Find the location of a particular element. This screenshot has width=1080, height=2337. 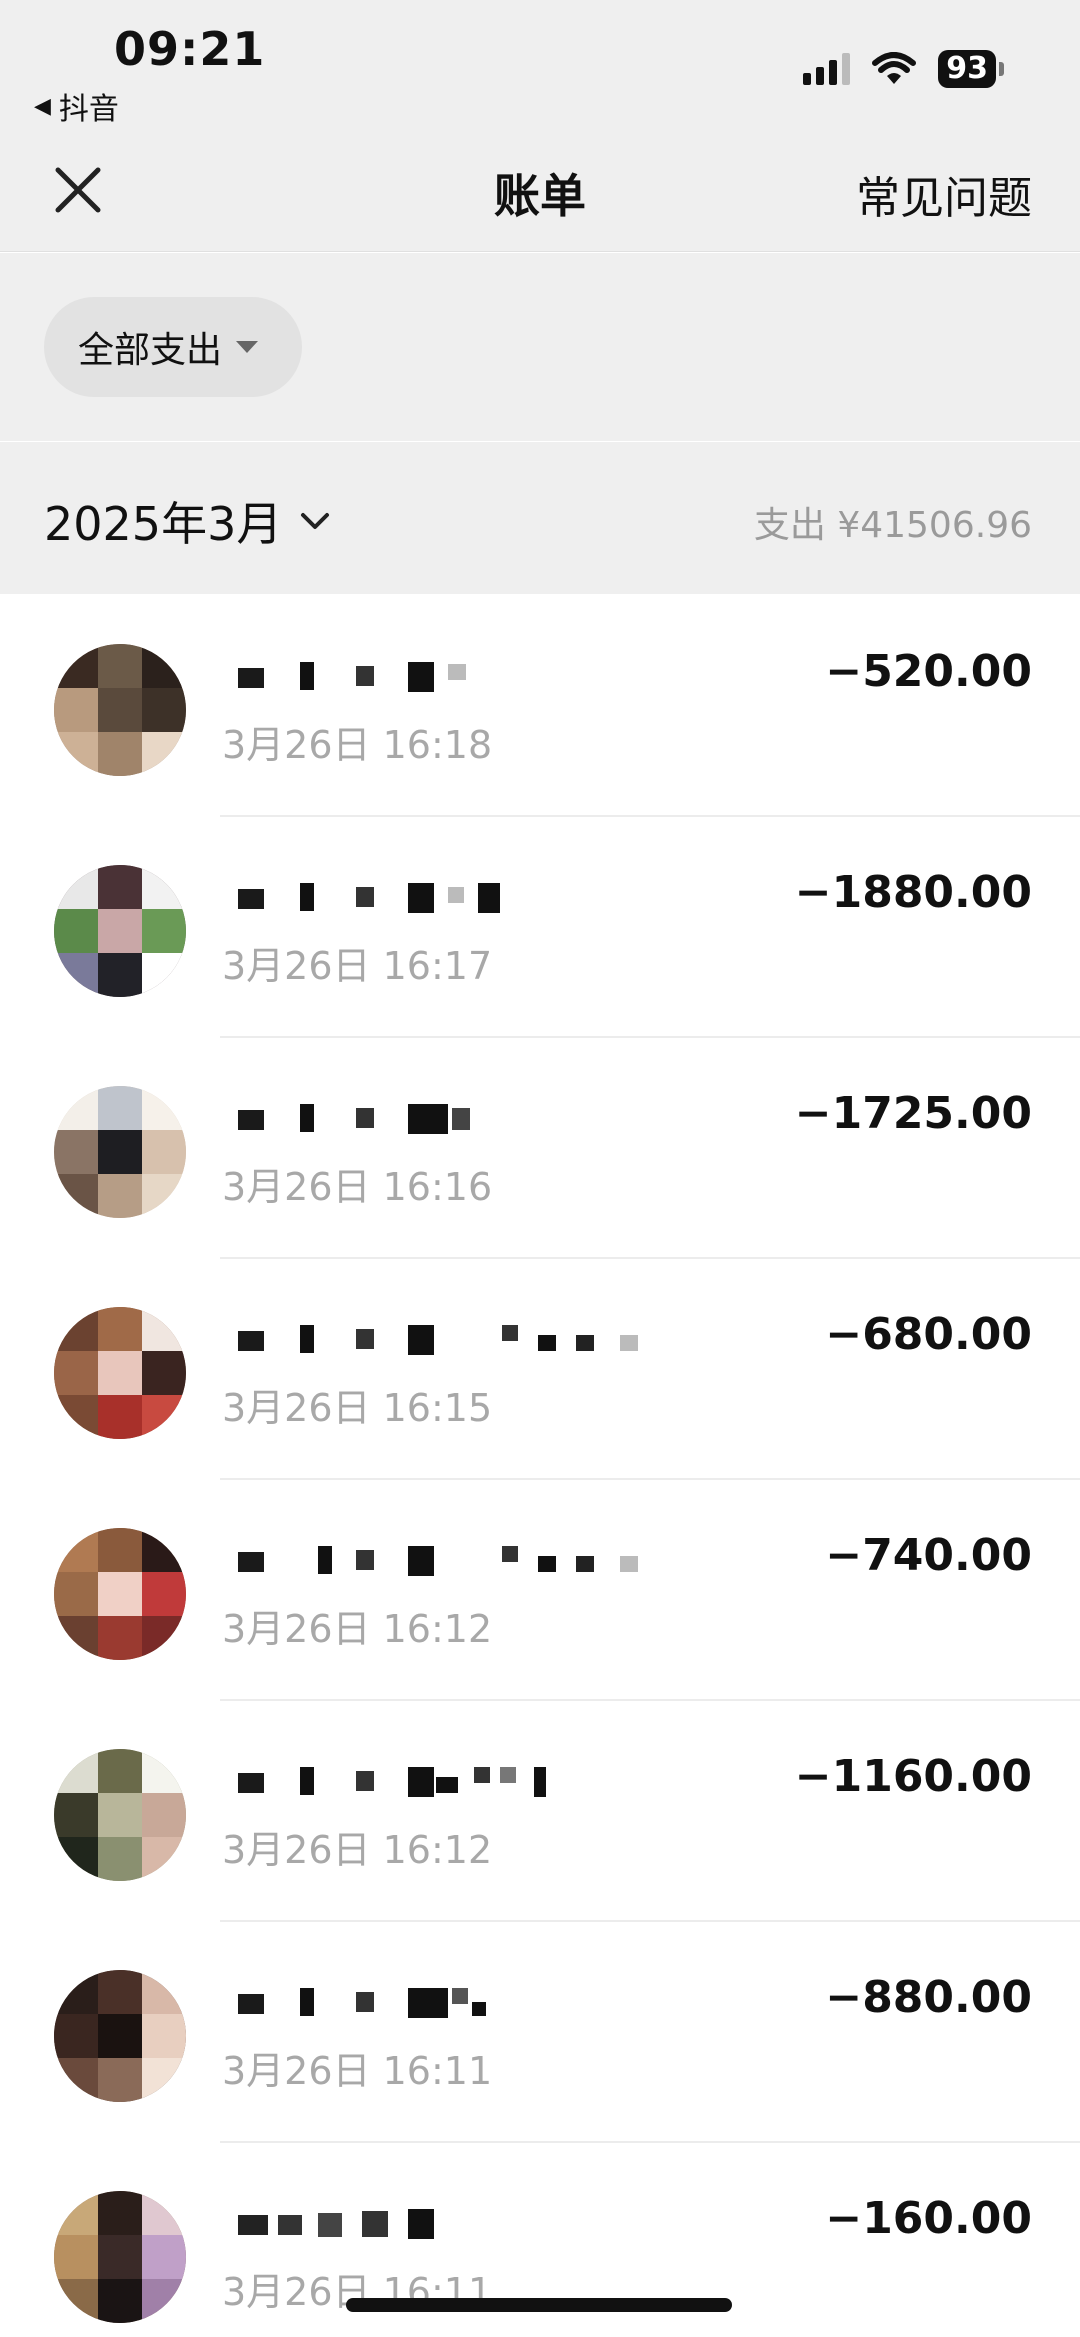

transaction-time: 3月26日 16:16 is located at coordinates (357, 1187).